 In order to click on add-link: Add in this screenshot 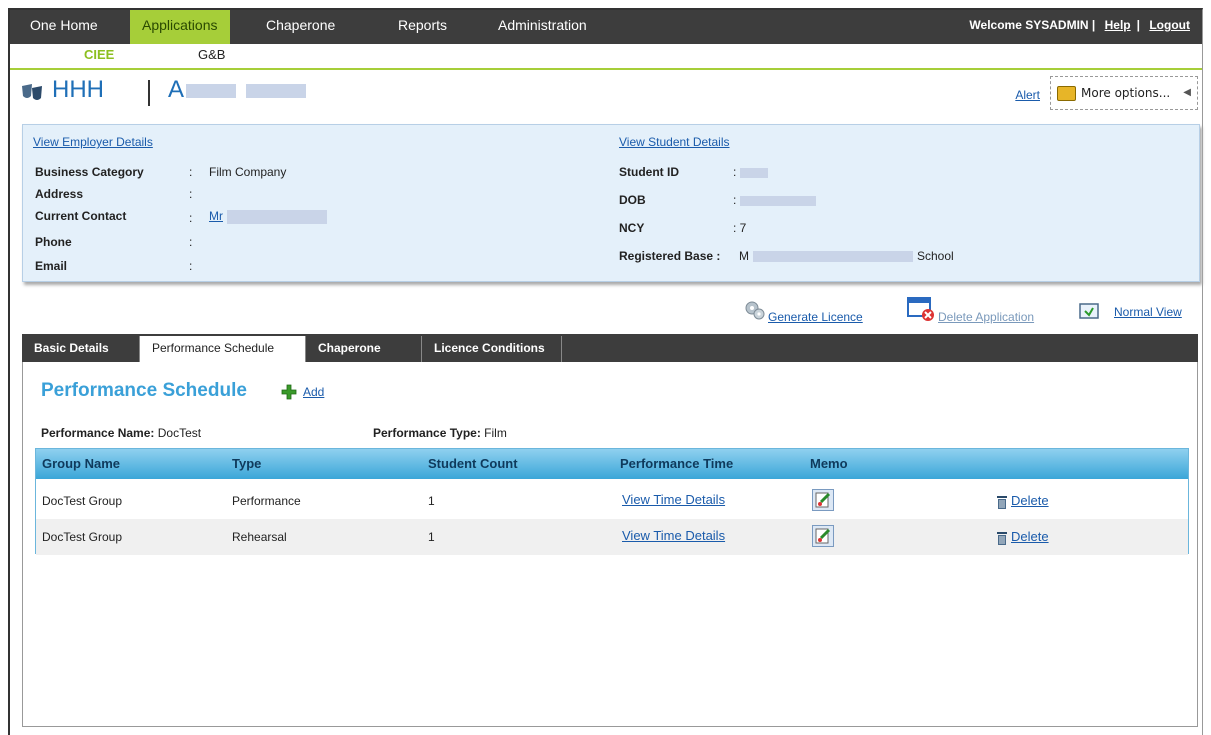, I will do `click(313, 392)`.